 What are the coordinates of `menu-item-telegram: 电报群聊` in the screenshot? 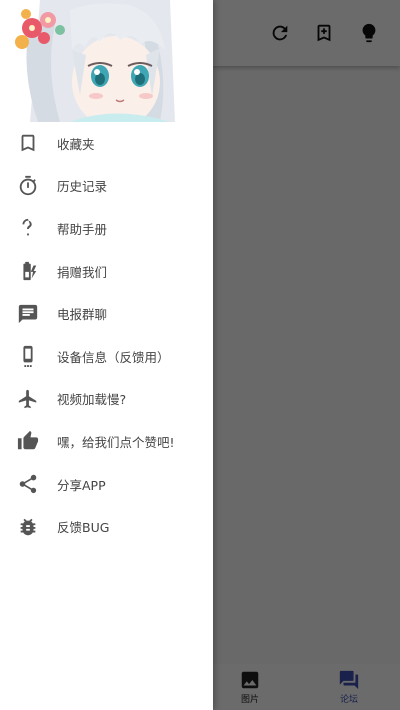 It's located at (106, 313).